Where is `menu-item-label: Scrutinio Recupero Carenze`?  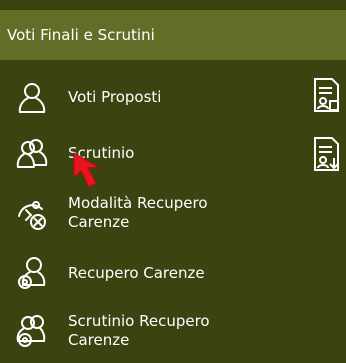 menu-item-label: Scrutinio Recupero Carenze is located at coordinates (139, 330).